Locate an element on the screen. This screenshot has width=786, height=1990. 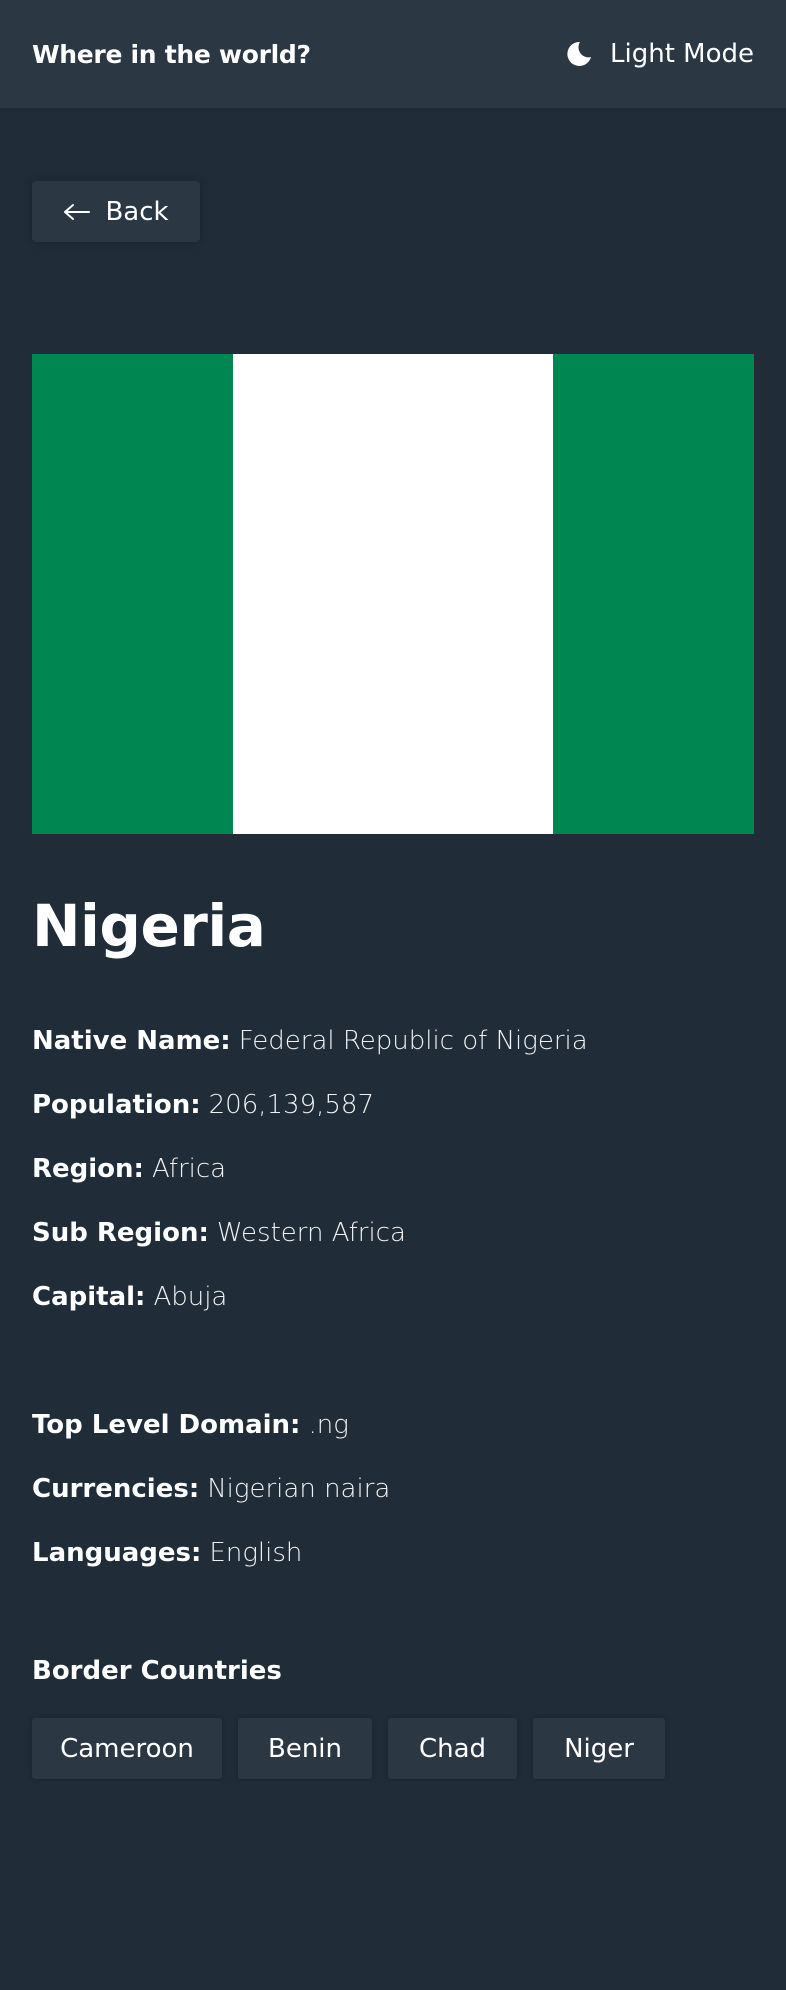
border-country-button: Chad is located at coordinates (452, 1748).